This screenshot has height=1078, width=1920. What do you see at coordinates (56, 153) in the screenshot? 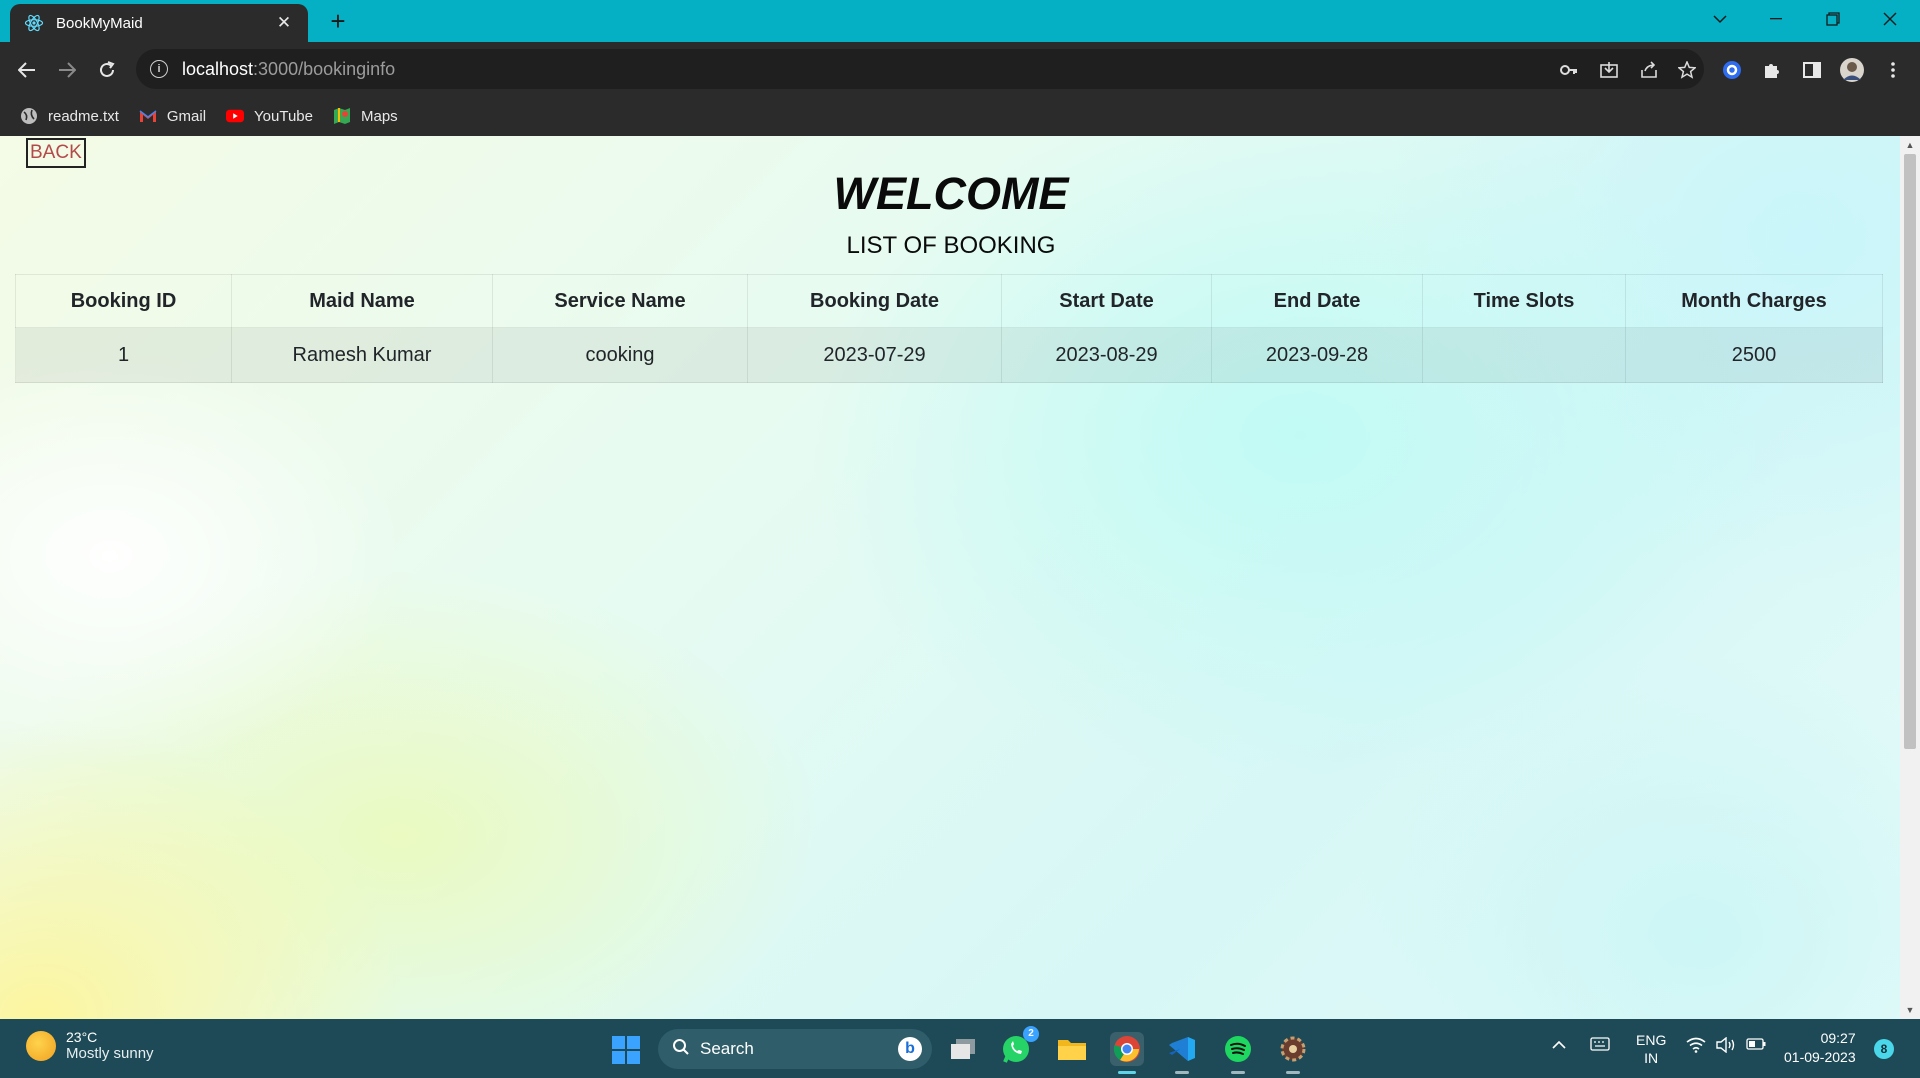
I see `back-button: BACK` at bounding box center [56, 153].